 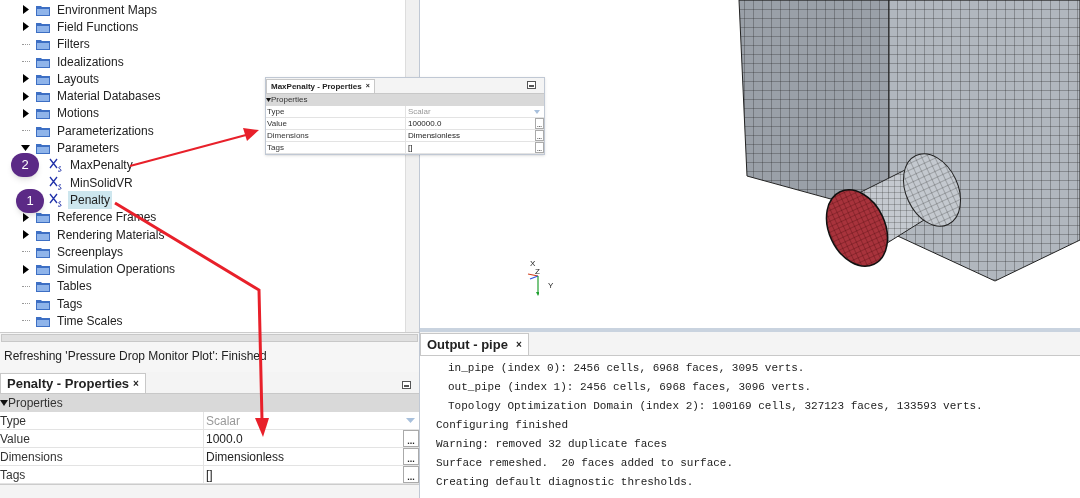 I want to click on output-line: out_pipe (index 1): 2456 cells, 6968 faces, 3096 verts., so click(x=630, y=387).